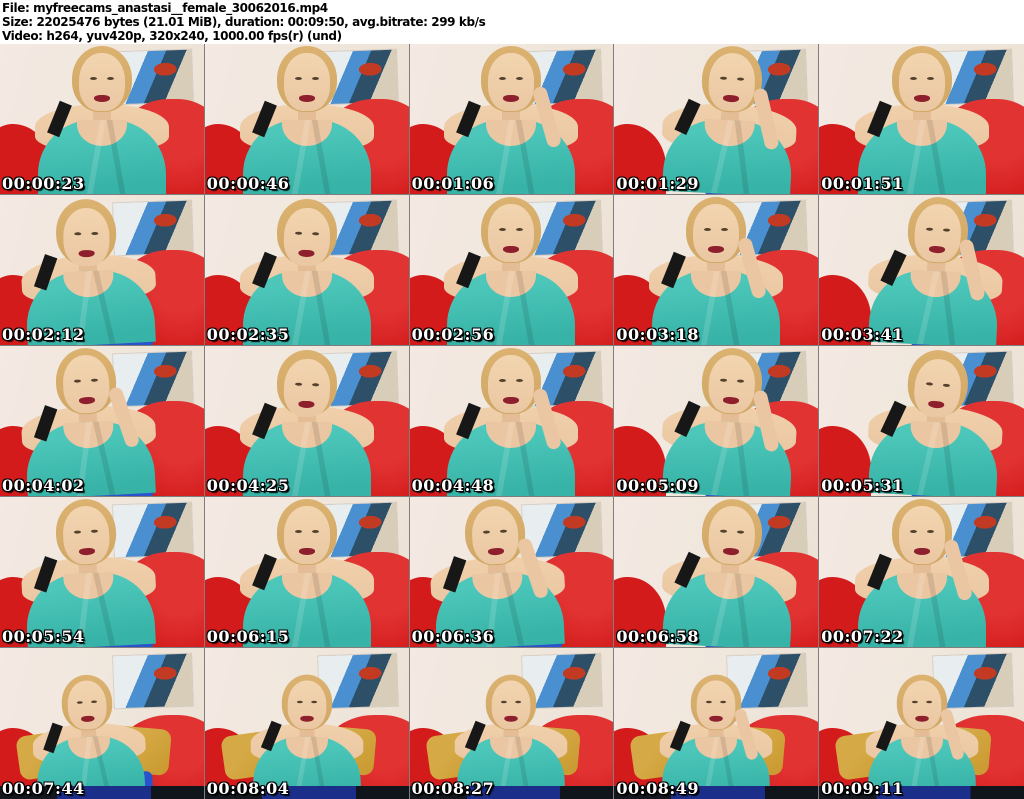 This screenshot has width=1024, height=799. What do you see at coordinates (43, 485) in the screenshot?
I see `timestamp-overlay: 00:04:02` at bounding box center [43, 485].